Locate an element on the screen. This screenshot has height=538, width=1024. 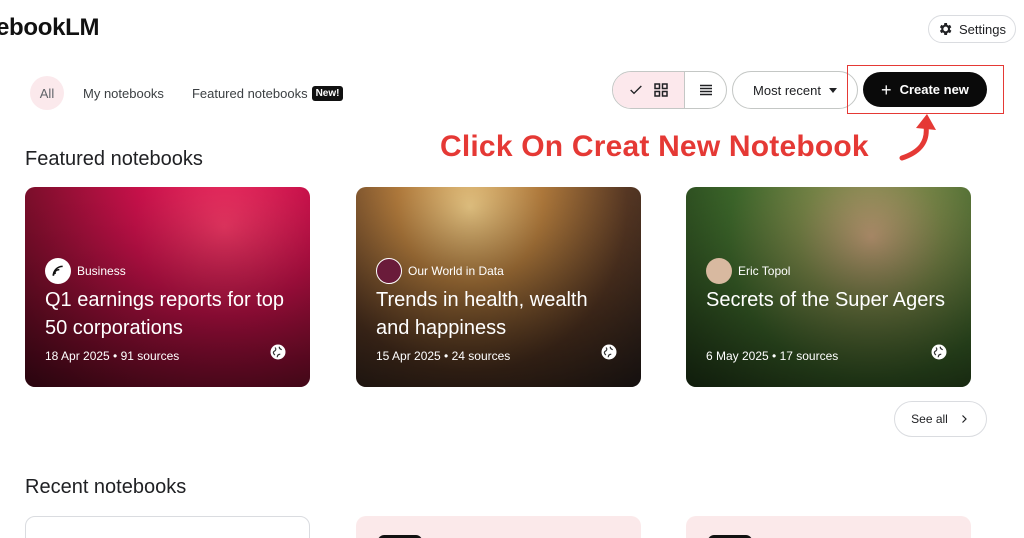
card-meta: 18 Apr 2025 • 91 sources is located at coordinates (112, 356).